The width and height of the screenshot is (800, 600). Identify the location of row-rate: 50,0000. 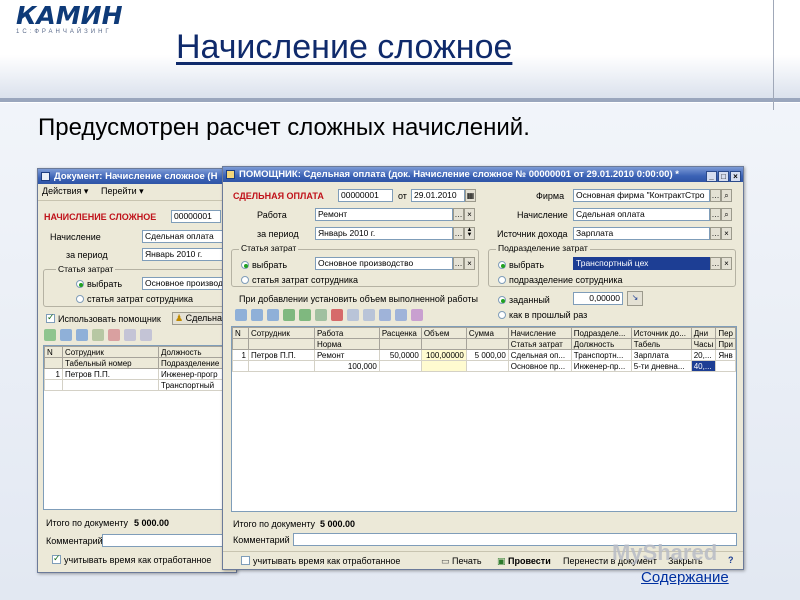
(400, 355).